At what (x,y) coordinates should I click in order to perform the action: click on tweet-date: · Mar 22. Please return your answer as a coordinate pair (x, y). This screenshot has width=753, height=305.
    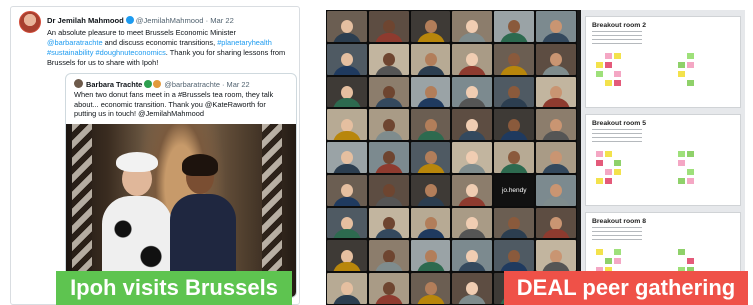
    Looking at the image, I should click on (220, 20).